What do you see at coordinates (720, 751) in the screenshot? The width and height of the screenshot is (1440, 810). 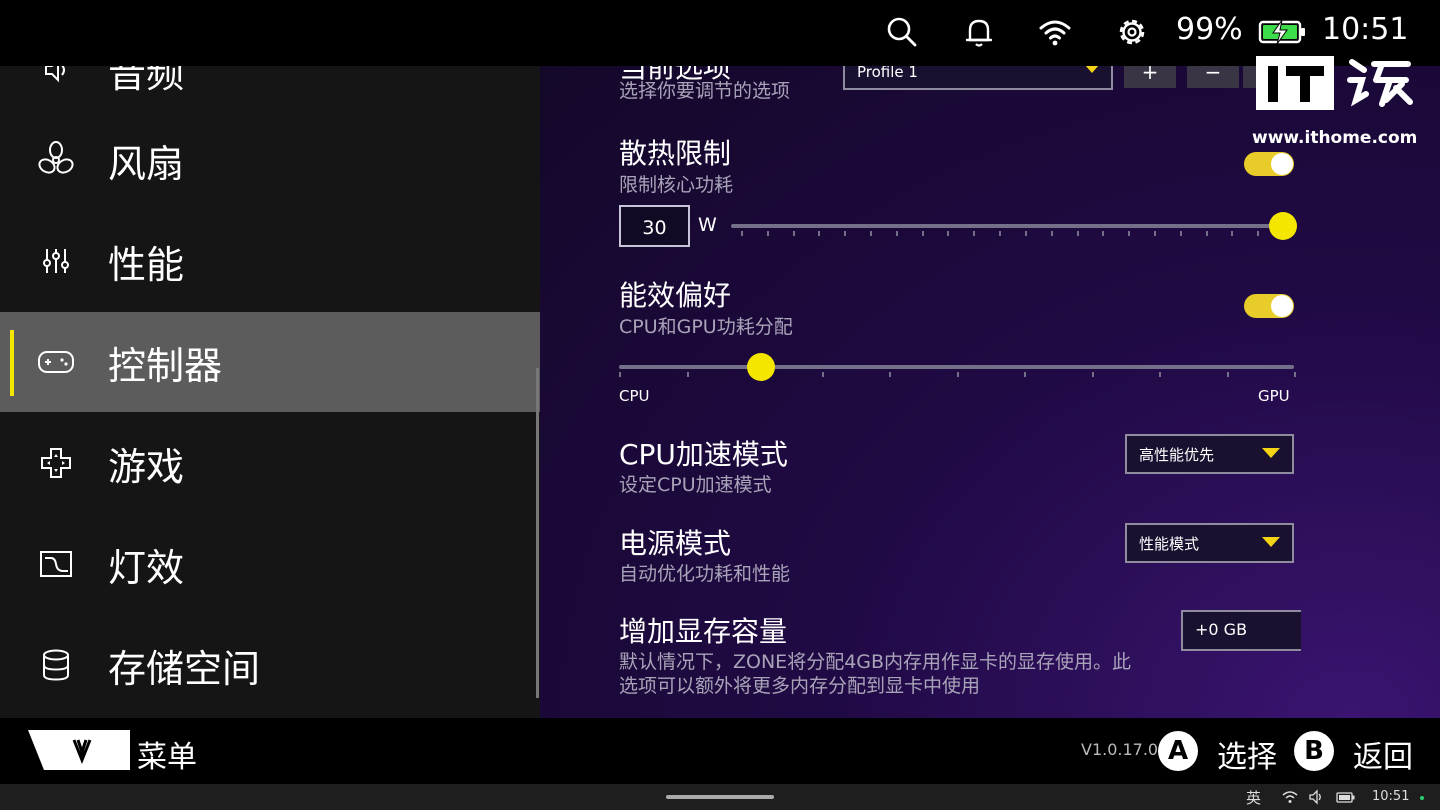 I see `bottom-bar: 菜单 V1.0.17.0 A 选择 B 返回` at bounding box center [720, 751].